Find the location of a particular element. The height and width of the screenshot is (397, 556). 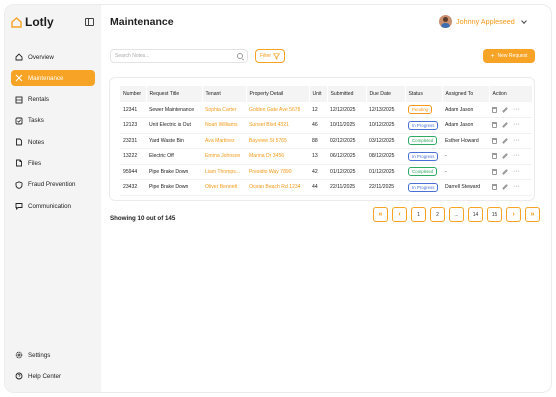

sidebar-item-files: Files is located at coordinates (53, 163).